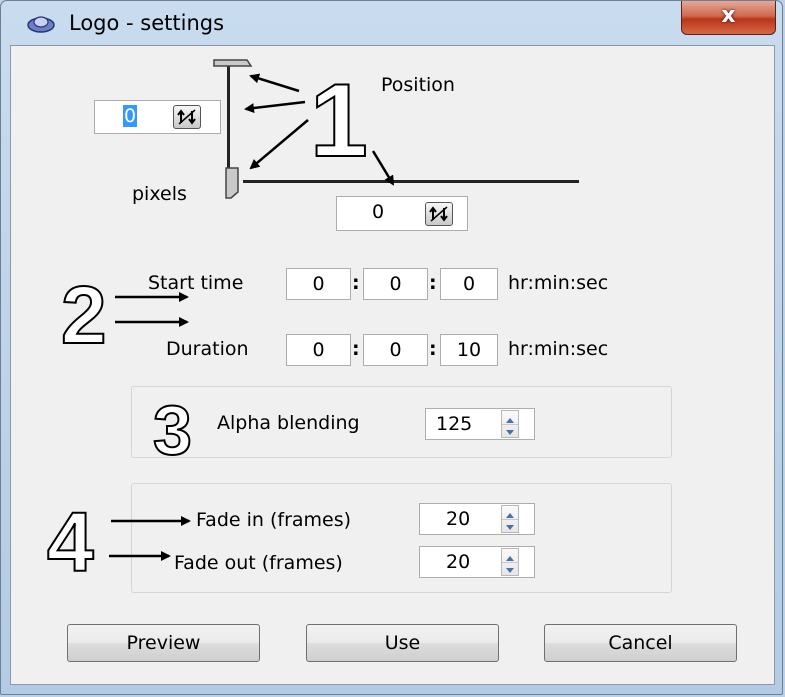 This screenshot has height=697, width=785. I want to click on close-icon: x, so click(728, 15).